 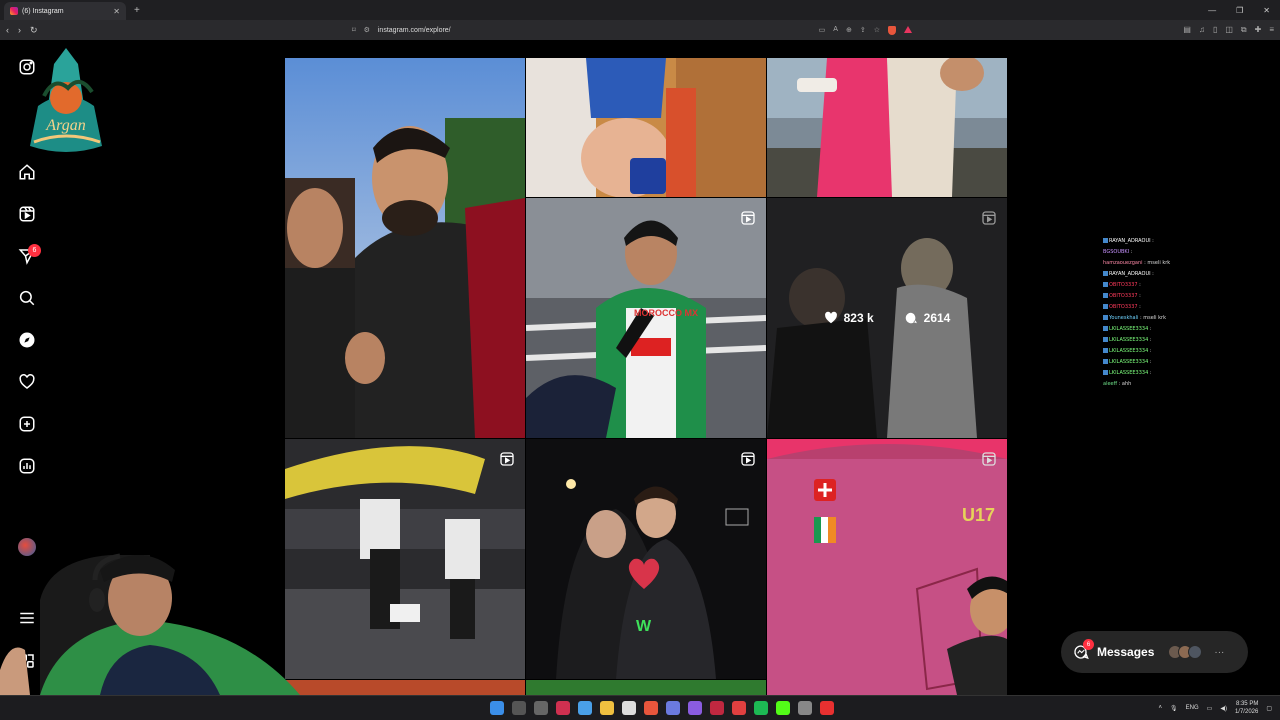 I want to click on url-field: ⌑ ⚙ instagram.com/explore/ ▭ A ⊕ ⇪ ☆, so click(x=632, y=30).